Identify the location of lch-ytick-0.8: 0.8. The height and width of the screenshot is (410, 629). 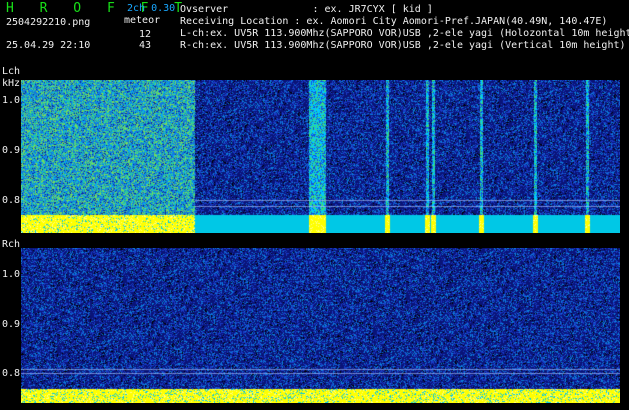
(11, 200).